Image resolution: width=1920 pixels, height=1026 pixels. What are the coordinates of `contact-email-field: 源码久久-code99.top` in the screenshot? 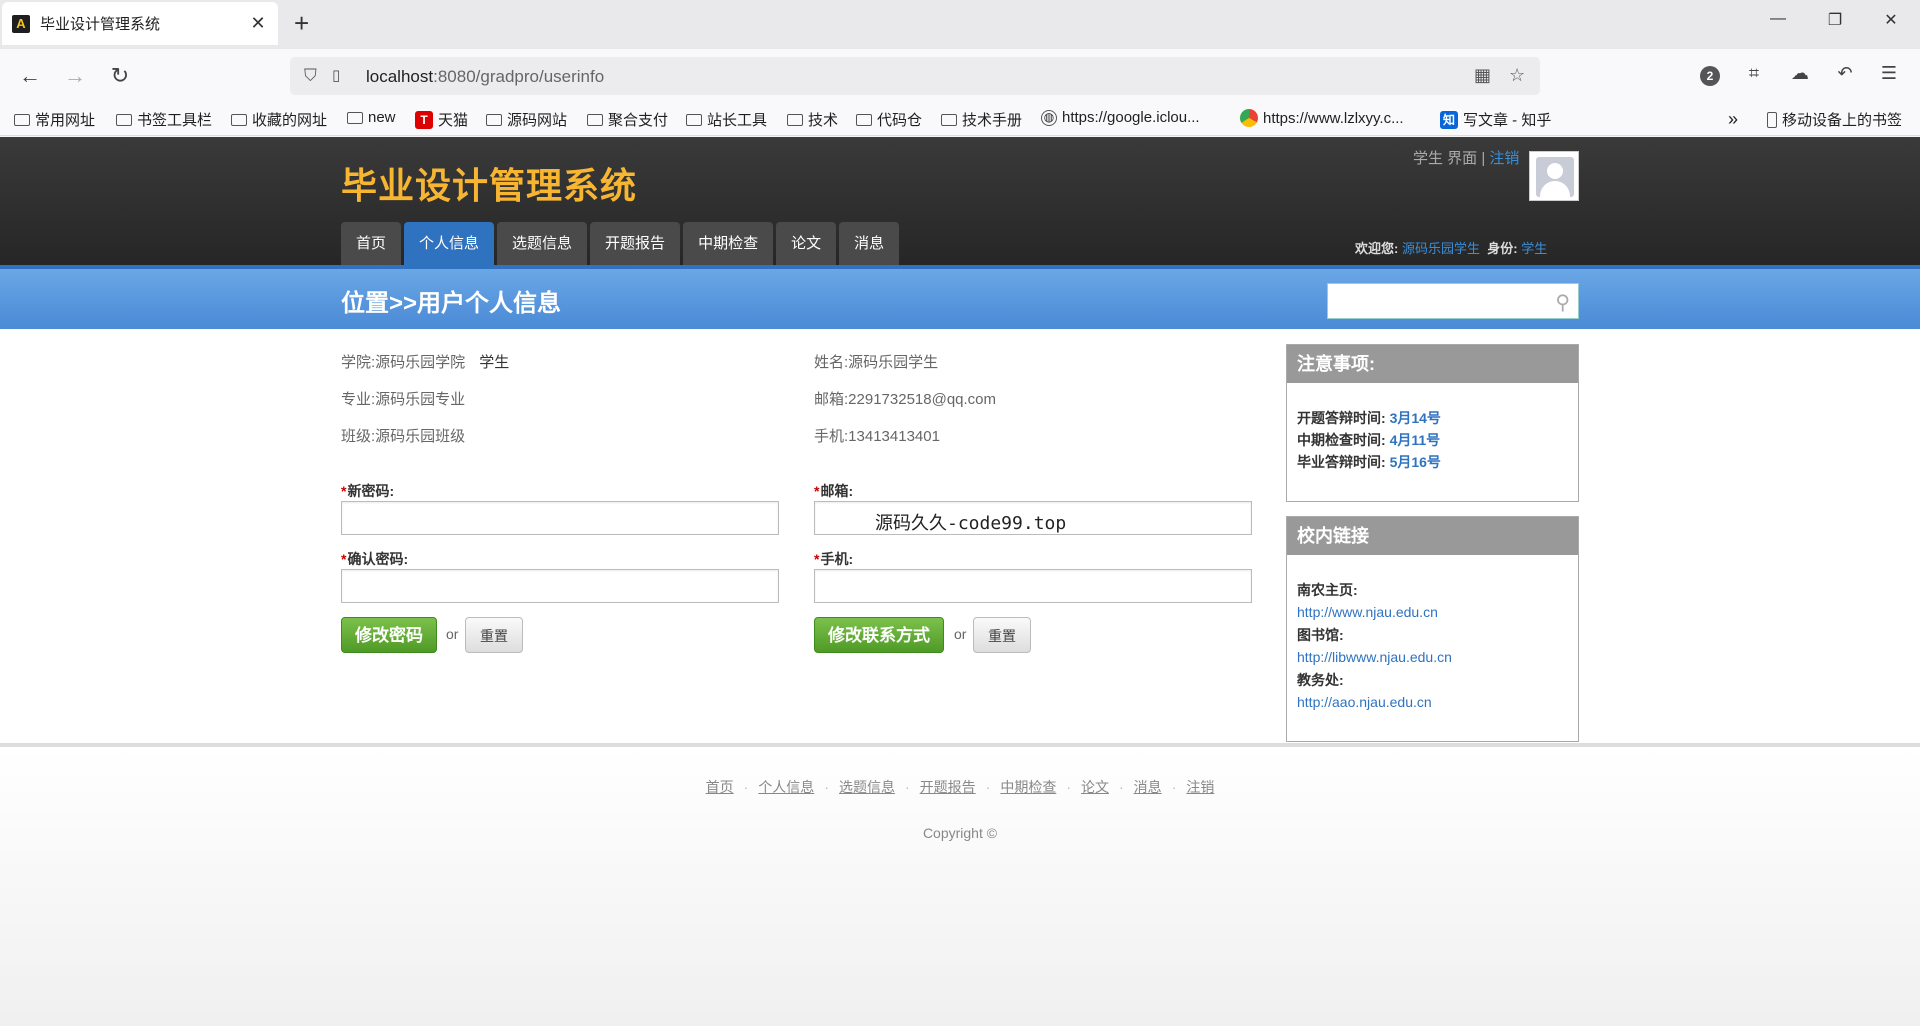 It's located at (1033, 518).